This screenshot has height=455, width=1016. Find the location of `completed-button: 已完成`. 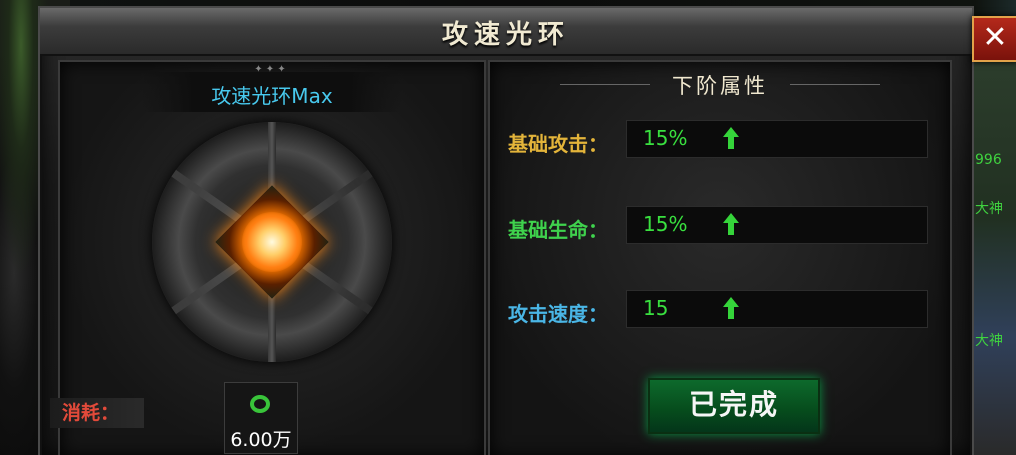

completed-button: 已完成 is located at coordinates (734, 406).